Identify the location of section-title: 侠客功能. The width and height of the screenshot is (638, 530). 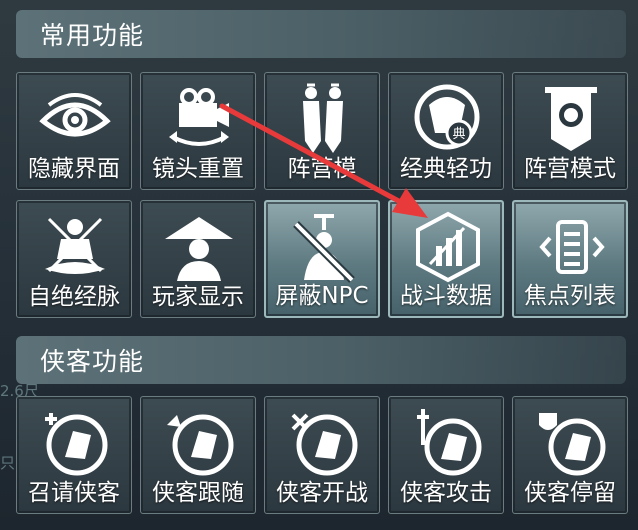
(92, 361).